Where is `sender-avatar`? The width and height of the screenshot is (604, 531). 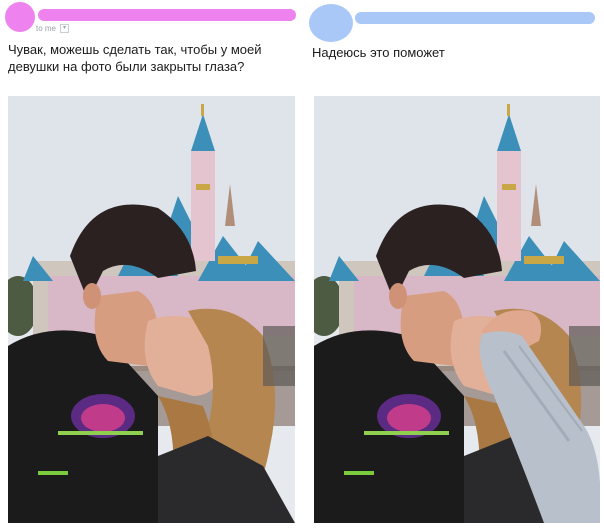
sender-avatar is located at coordinates (20, 17).